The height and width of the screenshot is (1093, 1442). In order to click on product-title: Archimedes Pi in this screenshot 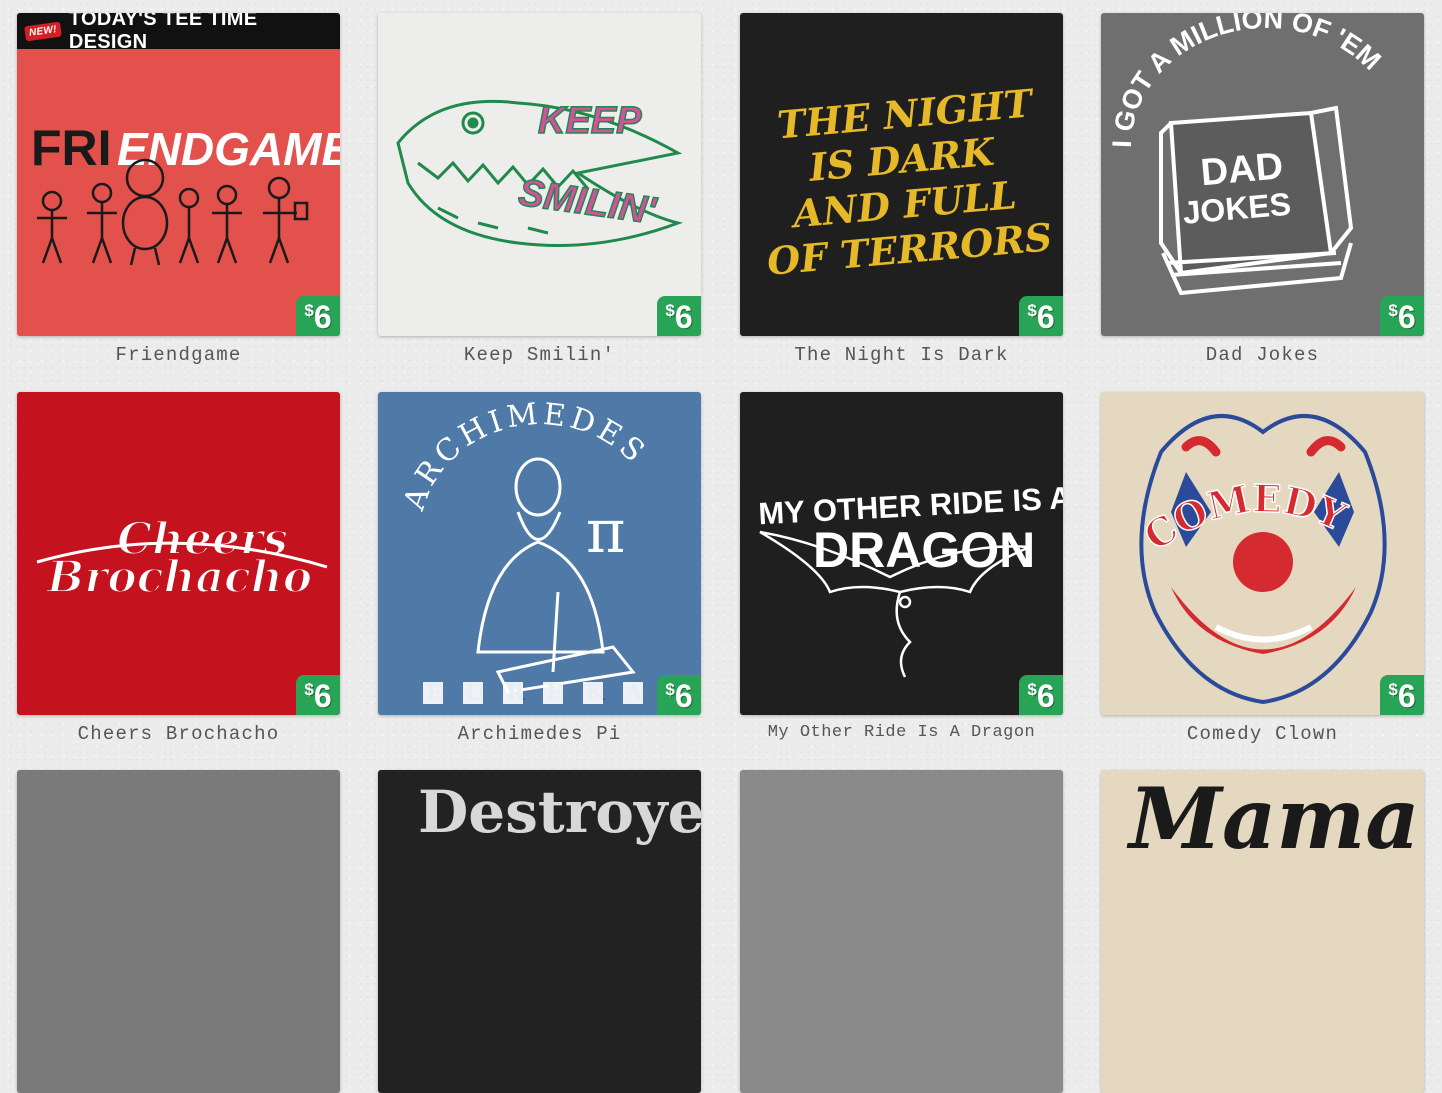, I will do `click(539, 734)`.